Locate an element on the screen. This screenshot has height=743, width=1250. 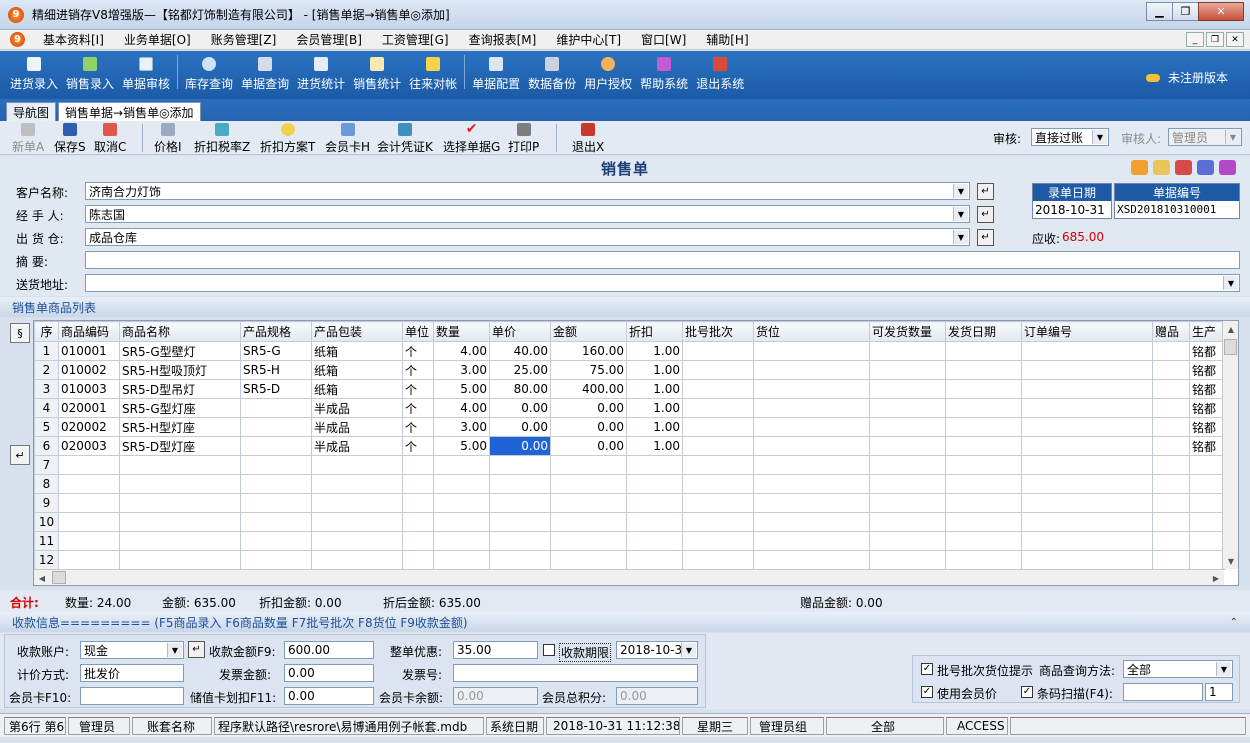
voucher-button: 会计凭证K is located at coordinates (405, 139).